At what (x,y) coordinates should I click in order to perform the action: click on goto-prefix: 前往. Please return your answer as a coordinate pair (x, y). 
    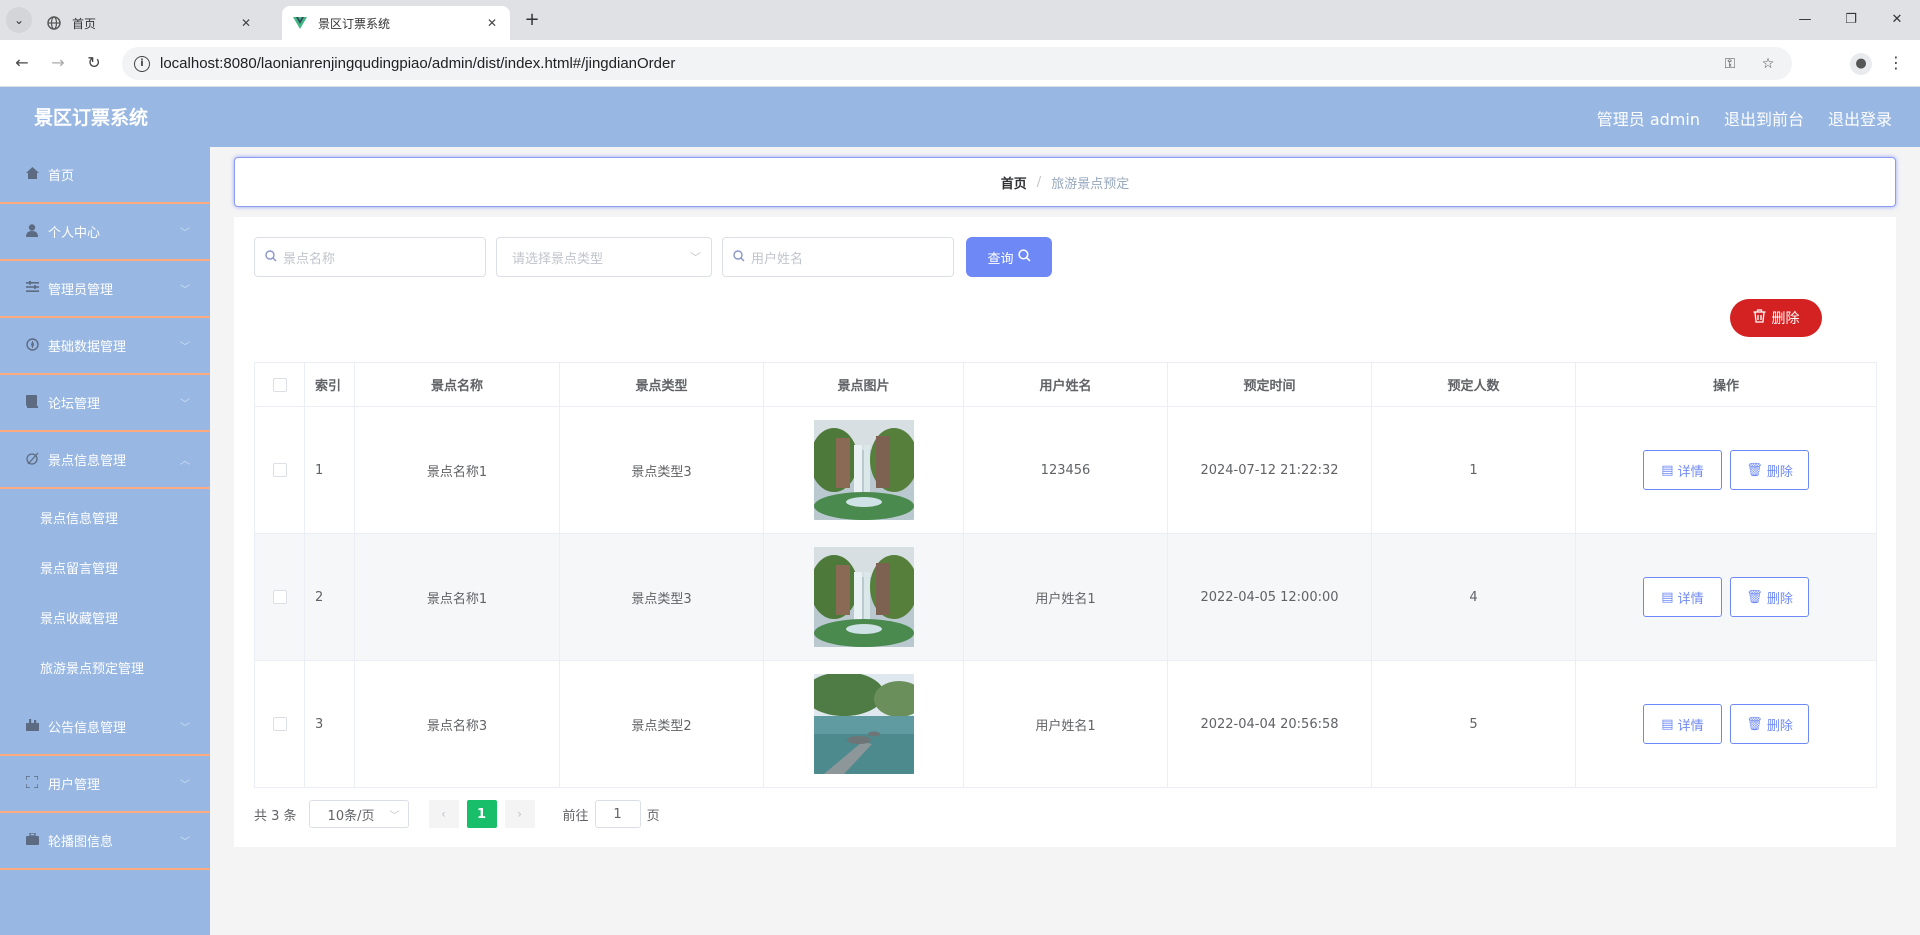
    Looking at the image, I should click on (575, 816).